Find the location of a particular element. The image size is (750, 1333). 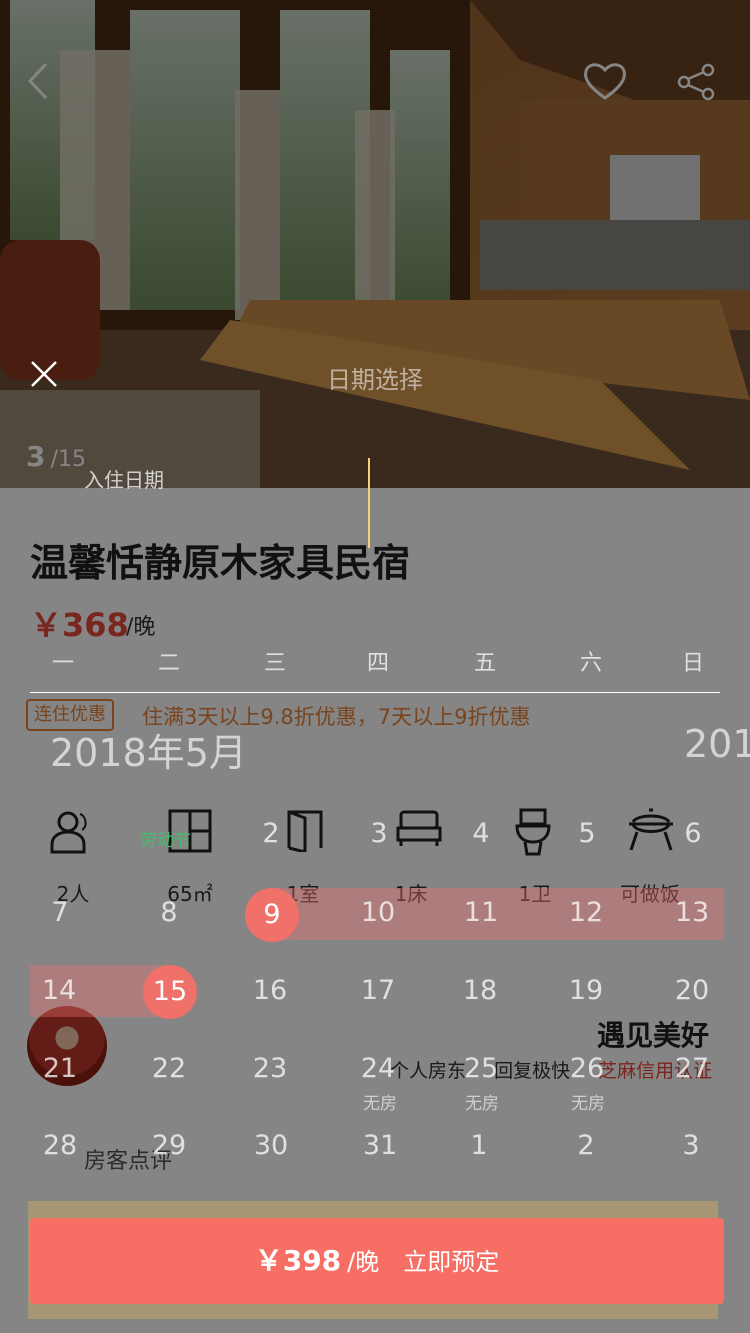

calendar-day: 23 is located at coordinates (270, 1068).